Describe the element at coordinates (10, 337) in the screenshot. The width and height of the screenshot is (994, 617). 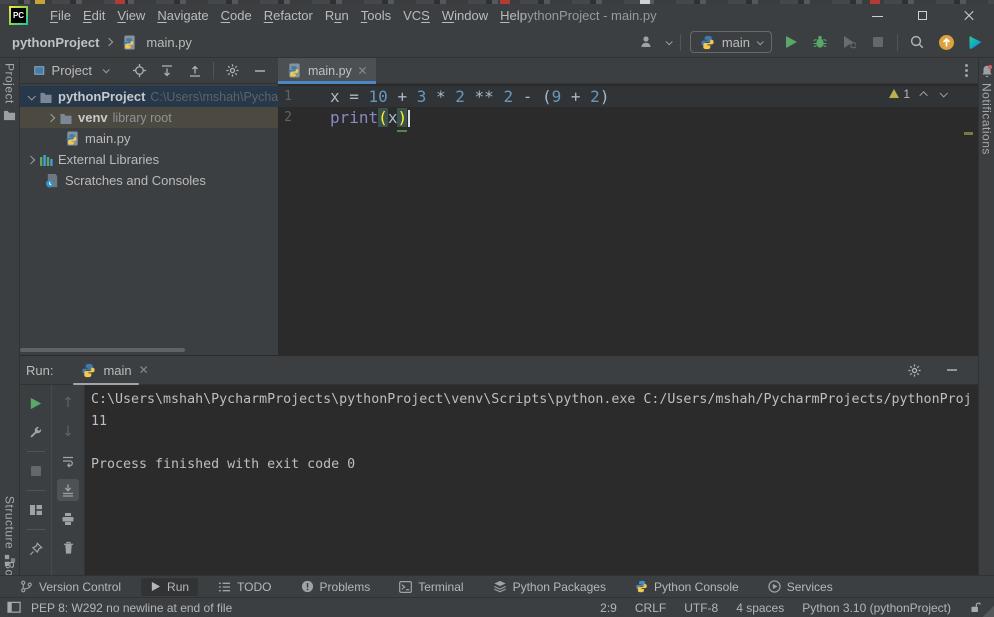
I see `left-tool-strip: Project Structure Bookmarks` at that location.